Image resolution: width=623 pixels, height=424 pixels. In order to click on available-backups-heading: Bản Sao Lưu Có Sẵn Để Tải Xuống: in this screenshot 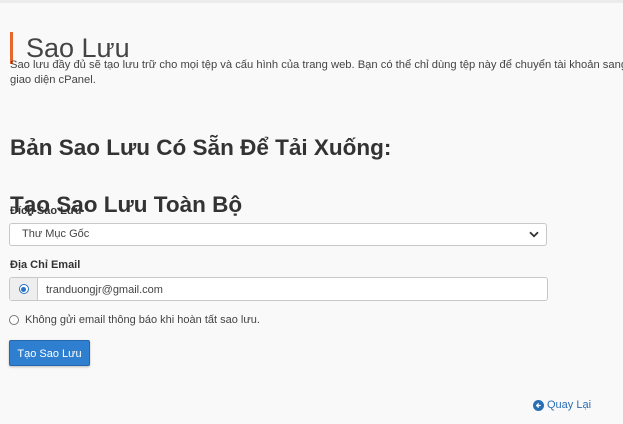, I will do `click(201, 147)`.